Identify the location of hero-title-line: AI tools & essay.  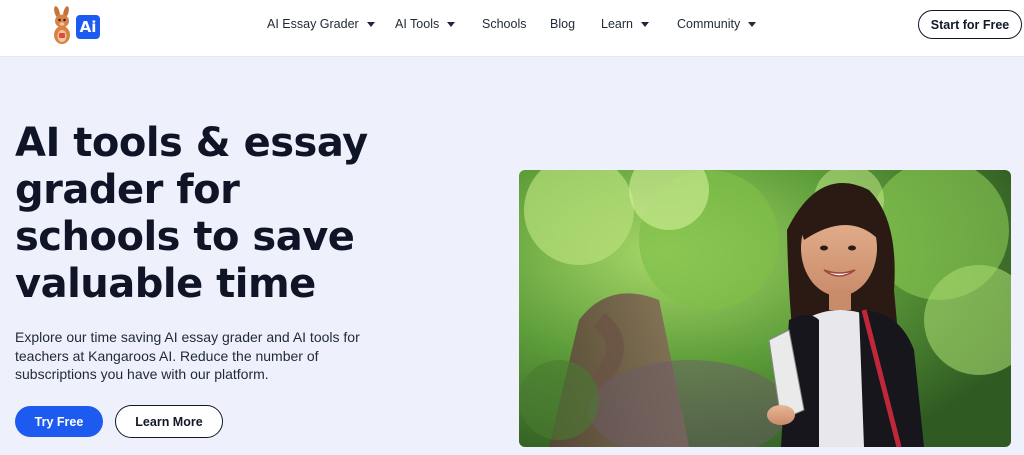
(191, 143).